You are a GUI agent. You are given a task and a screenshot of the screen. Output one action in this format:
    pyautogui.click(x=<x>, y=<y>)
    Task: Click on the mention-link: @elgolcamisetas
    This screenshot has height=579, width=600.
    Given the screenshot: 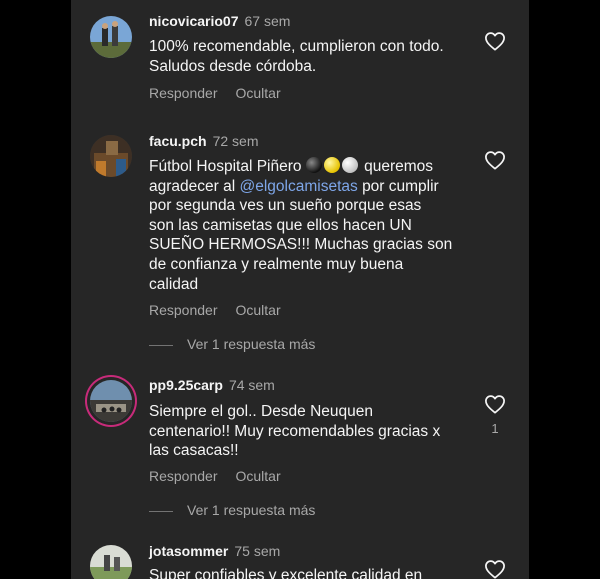 What is the action you would take?
    pyautogui.click(x=298, y=186)
    